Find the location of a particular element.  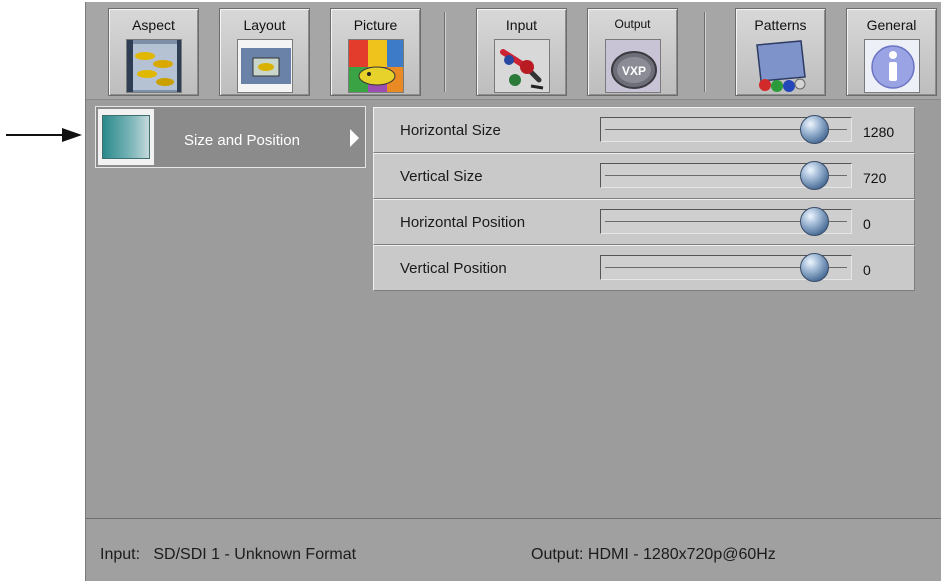

layout-icon is located at coordinates (265, 66).